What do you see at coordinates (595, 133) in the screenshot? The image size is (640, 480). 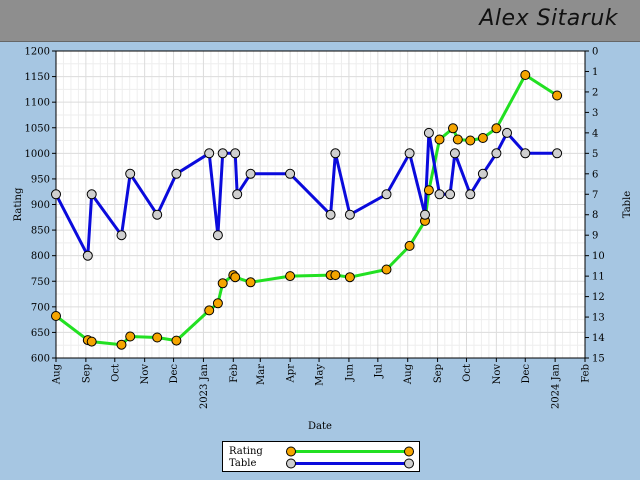 I see `y2-tick-label: 4` at bounding box center [595, 133].